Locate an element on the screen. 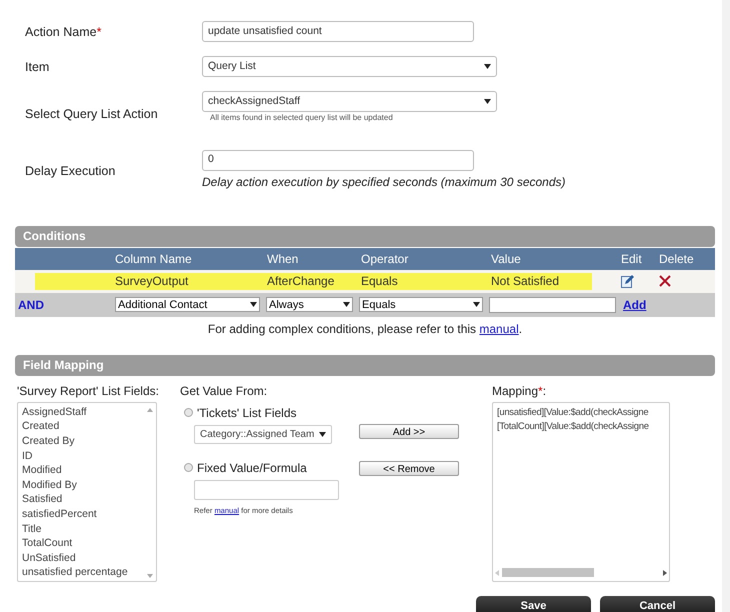 Image resolution: width=730 pixels, height=612 pixels. and-label: AND is located at coordinates (31, 305).